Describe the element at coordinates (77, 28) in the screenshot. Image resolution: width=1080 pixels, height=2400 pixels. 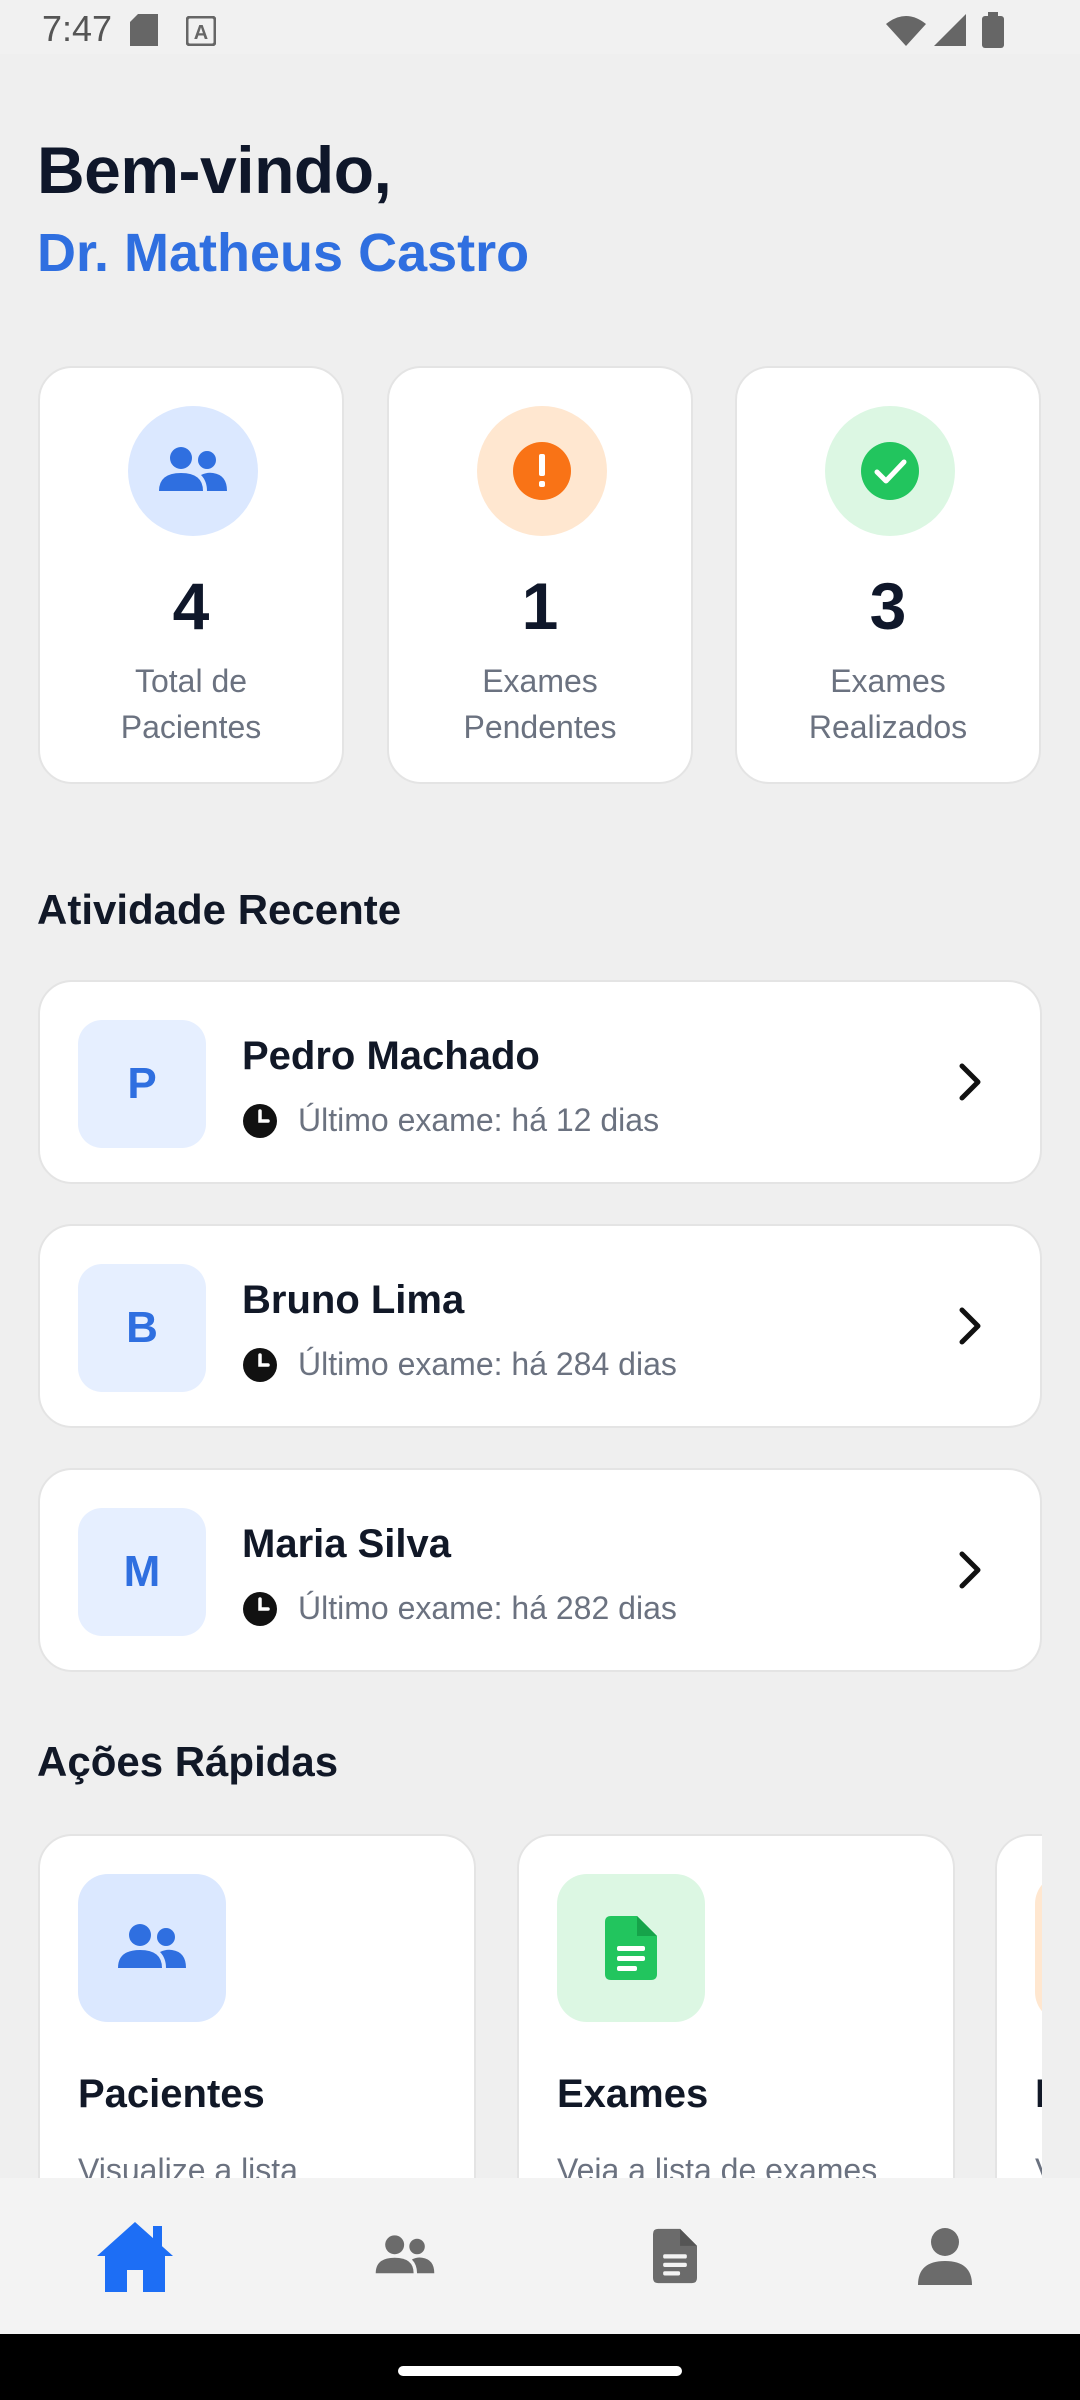
I see `status-time: 7:47` at that location.